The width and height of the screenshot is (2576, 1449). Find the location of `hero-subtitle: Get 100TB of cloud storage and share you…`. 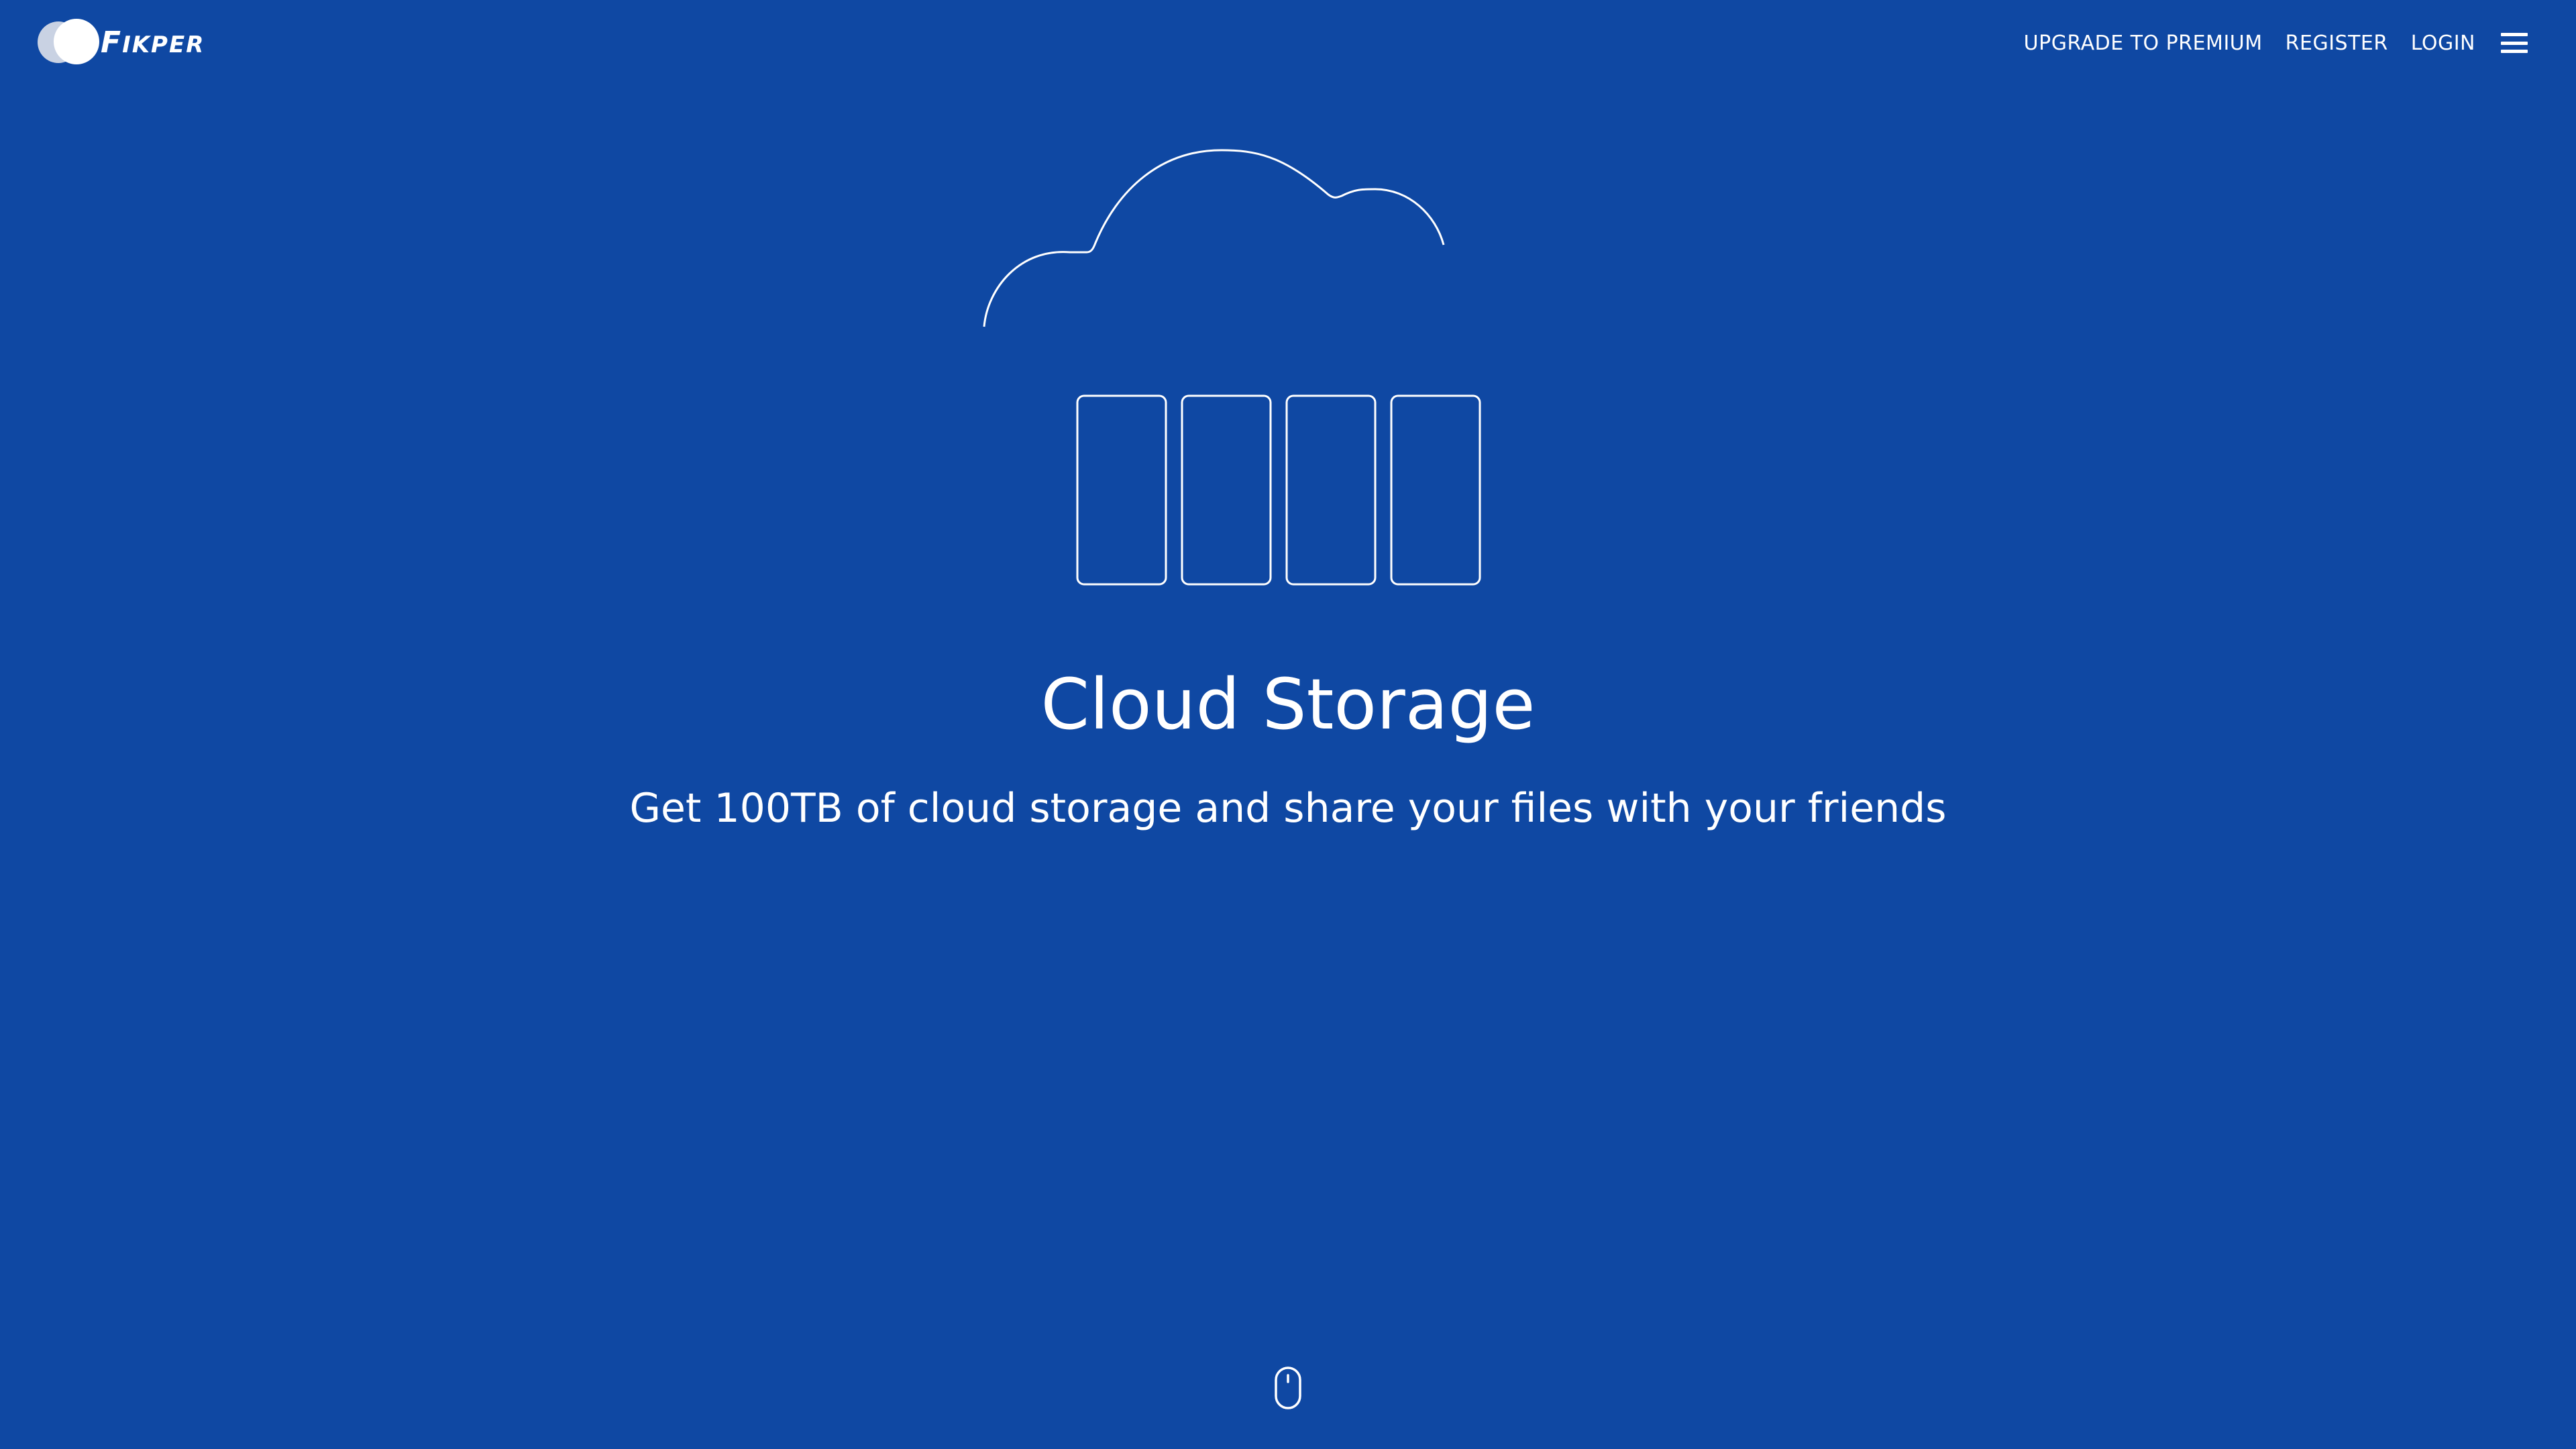

hero-subtitle: Get 100TB of cloud storage and share you… is located at coordinates (1288, 808).